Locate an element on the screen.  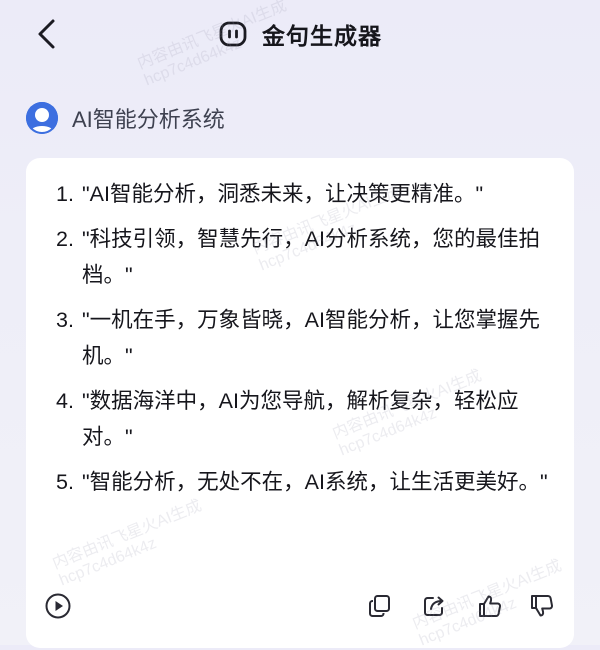
list-item: 3. "一机在手，万象皆晓，AI智能分析，让您掌握先机。" is located at coordinates (306, 338).